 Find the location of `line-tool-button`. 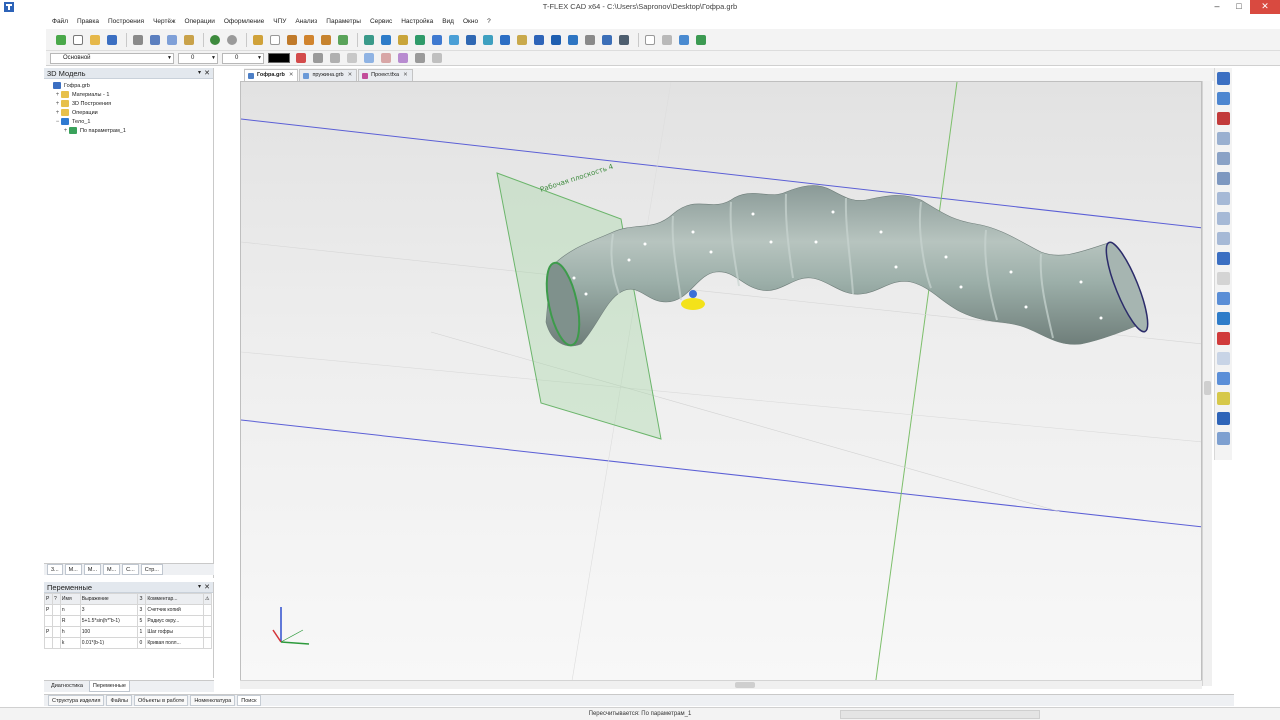

line-tool-button is located at coordinates (292, 40).